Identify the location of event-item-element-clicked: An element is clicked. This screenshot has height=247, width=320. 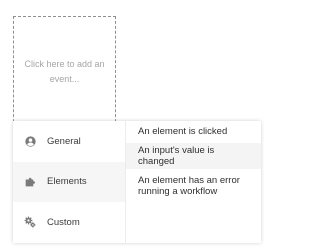
(193, 131).